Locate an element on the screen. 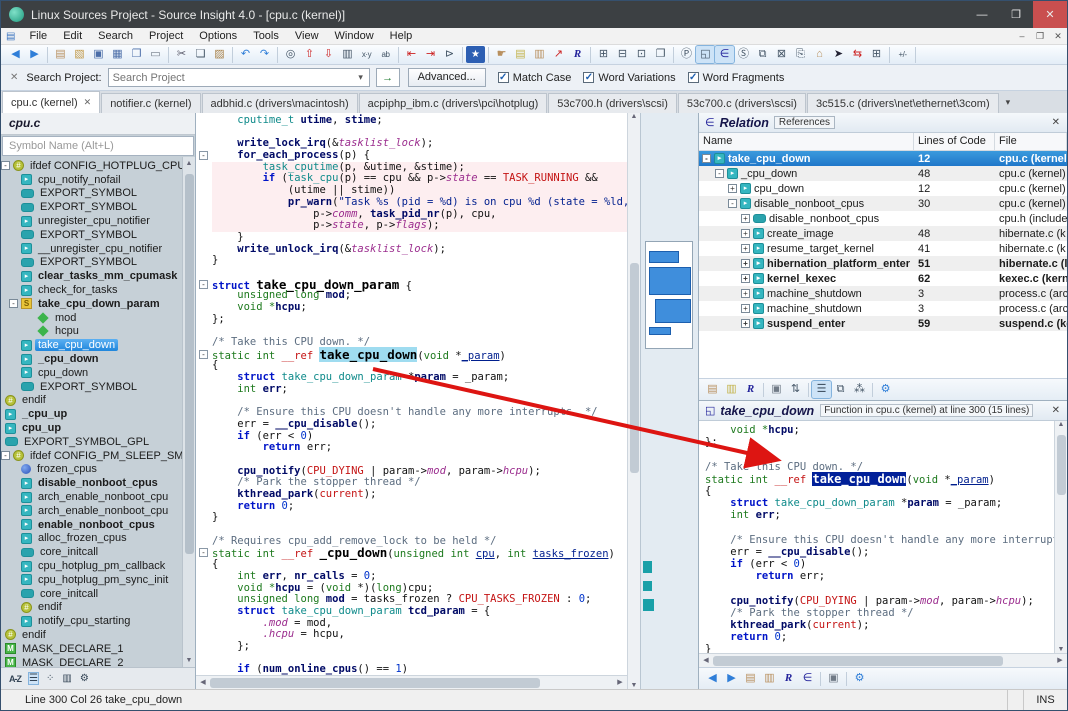 The height and width of the screenshot is (711, 1068). code-line: /* Park the stopper thread */ is located at coordinates (879, 613).